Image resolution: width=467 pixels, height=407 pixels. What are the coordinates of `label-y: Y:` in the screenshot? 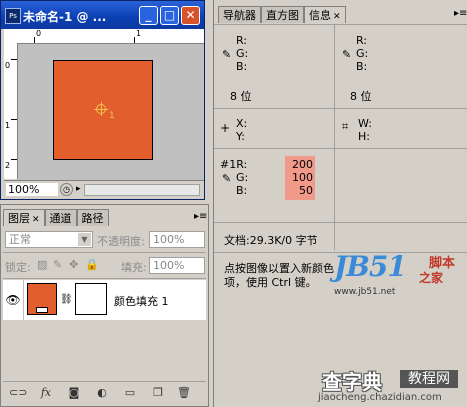 It's located at (240, 136).